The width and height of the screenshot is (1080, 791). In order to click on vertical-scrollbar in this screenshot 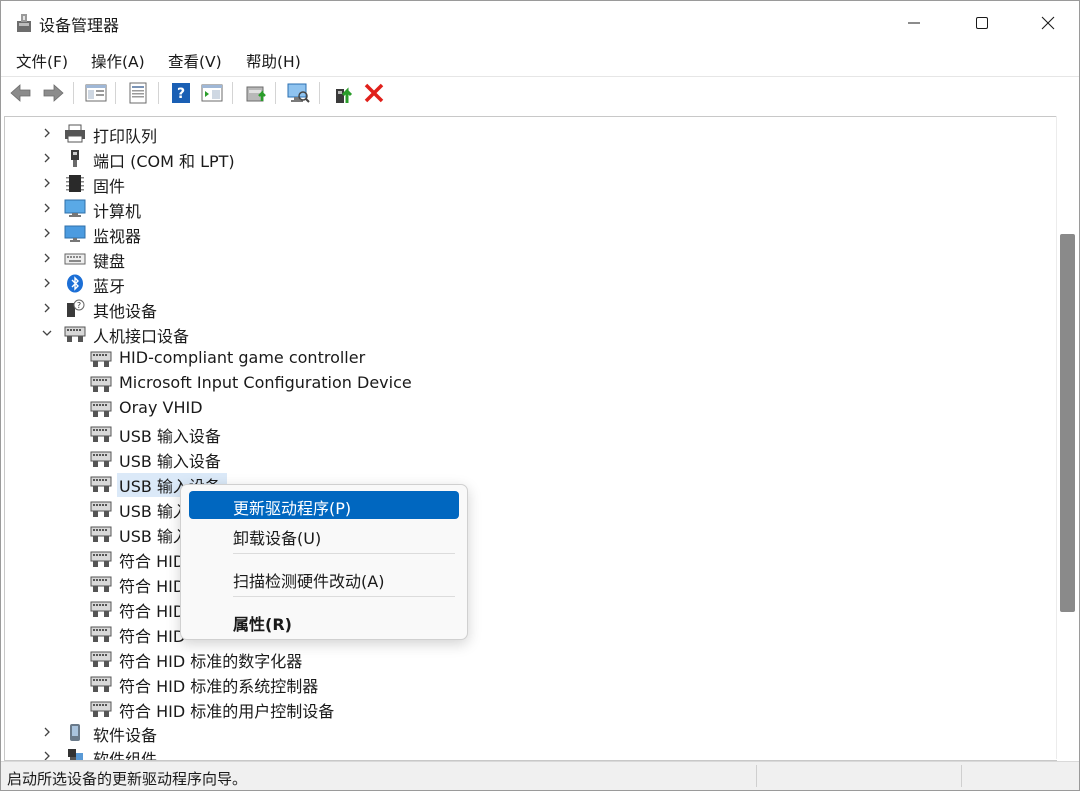, I will do `click(1067, 437)`.